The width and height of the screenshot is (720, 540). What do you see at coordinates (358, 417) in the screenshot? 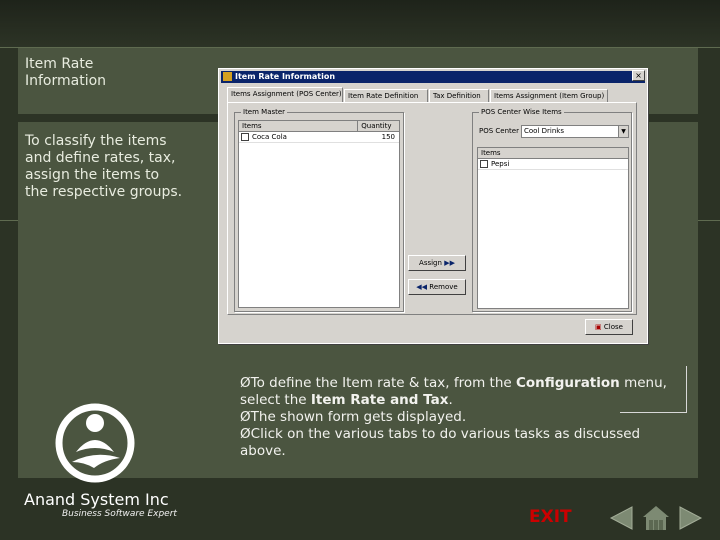
I see `instruction-text: The shown form gets displayed.` at bounding box center [358, 417].